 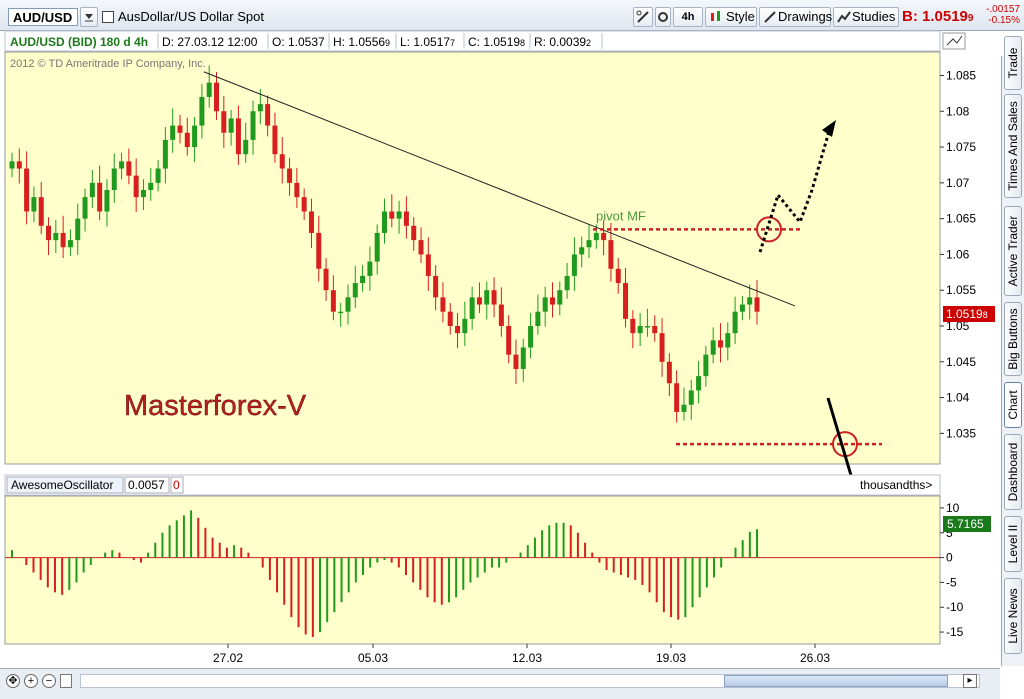 I want to click on settings-button, so click(x=663, y=17).